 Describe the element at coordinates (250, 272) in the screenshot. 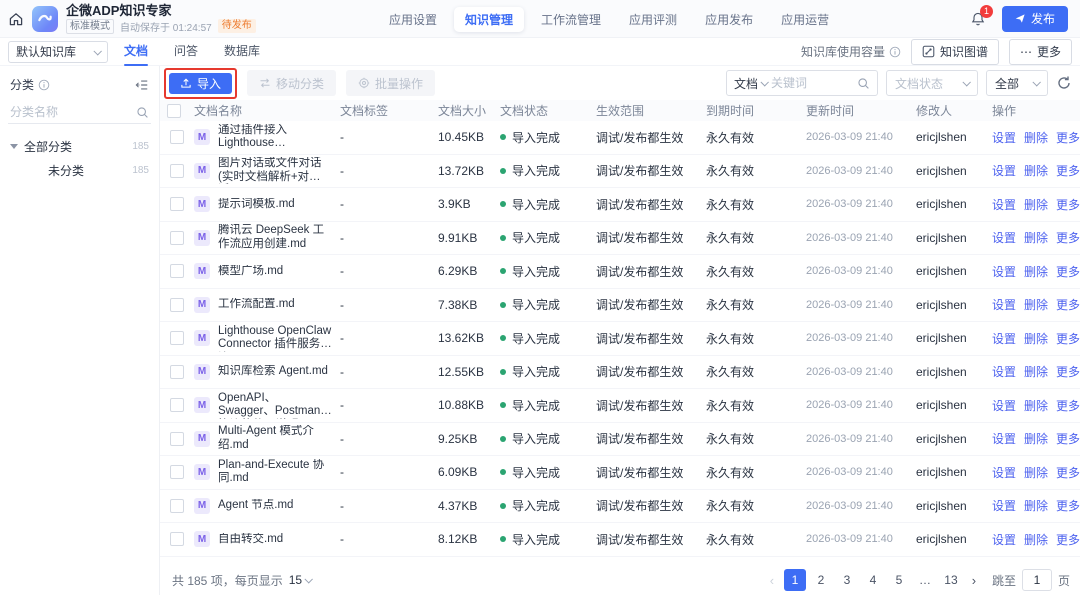

I see `doc-name-link: 模型广场.md` at that location.